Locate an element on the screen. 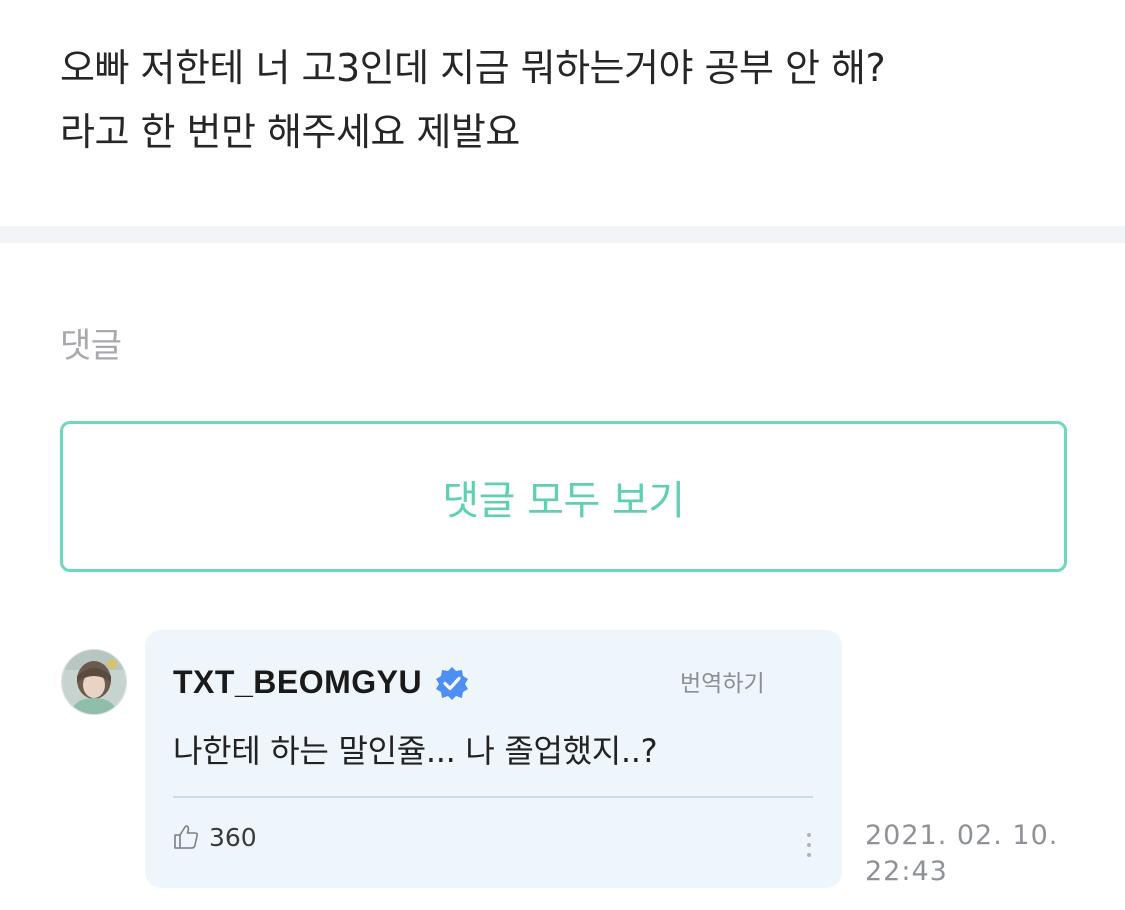 This screenshot has width=1125, height=910. like-button: 360 is located at coordinates (214, 837).